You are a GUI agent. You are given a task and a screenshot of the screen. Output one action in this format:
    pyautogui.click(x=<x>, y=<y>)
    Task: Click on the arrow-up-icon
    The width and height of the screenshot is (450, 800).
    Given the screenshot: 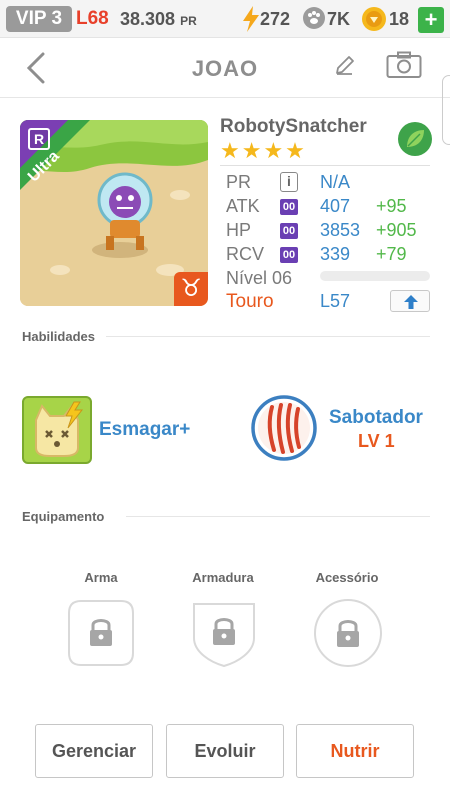 What is the action you would take?
    pyautogui.click(x=411, y=302)
    